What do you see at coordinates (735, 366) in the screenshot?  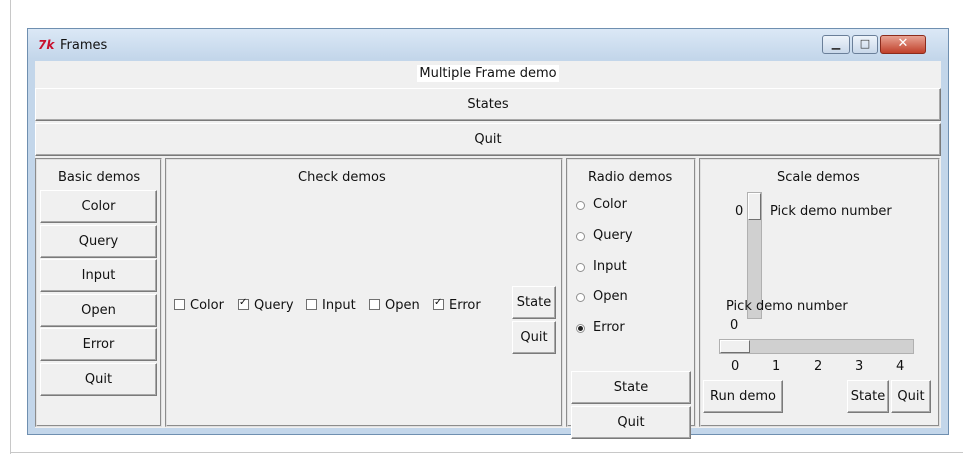 I see `scale-tick: 0` at bounding box center [735, 366].